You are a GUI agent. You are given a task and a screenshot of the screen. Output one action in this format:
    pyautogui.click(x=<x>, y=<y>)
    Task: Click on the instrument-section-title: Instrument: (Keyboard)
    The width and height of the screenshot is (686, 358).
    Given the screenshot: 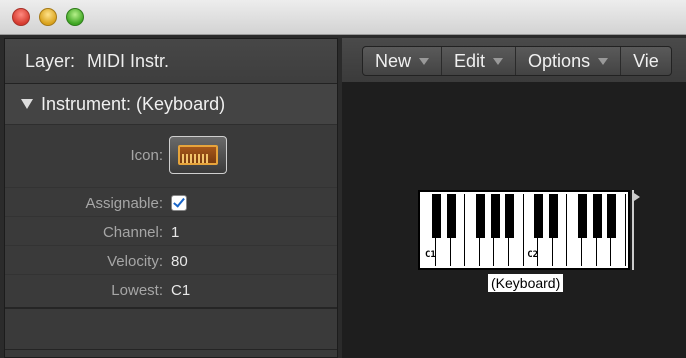 What is the action you would take?
    pyautogui.click(x=133, y=103)
    